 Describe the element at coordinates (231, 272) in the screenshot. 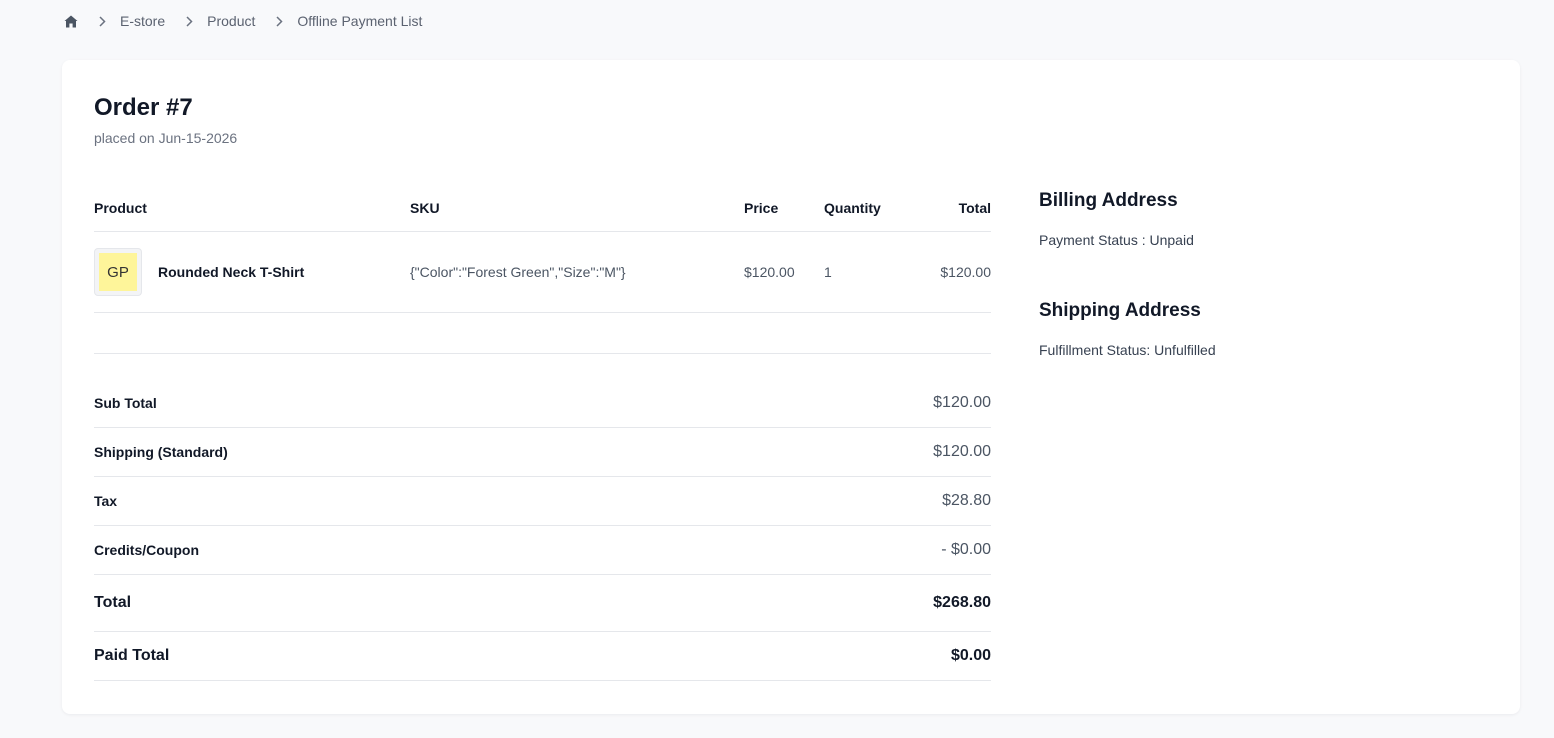

I see `product-name: Rounded Neck T-Shirt` at that location.